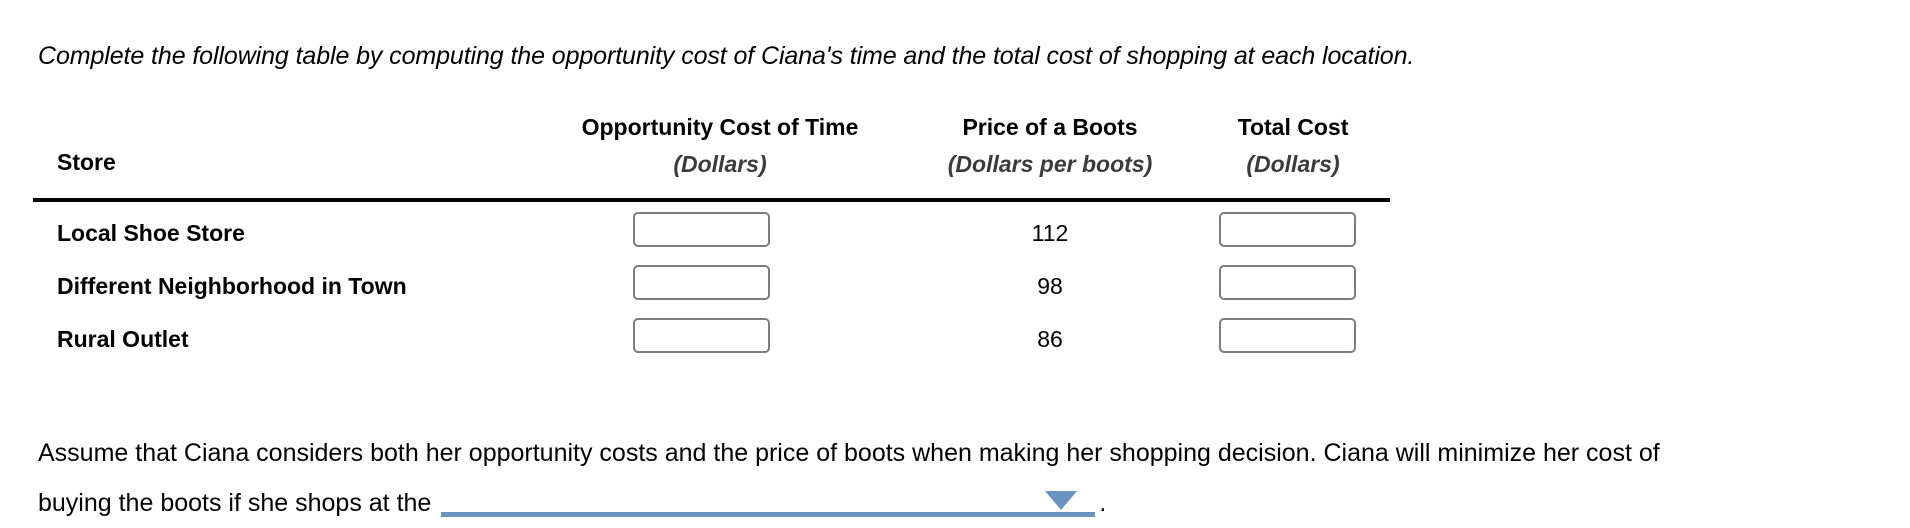  I want to click on price-value-different-neighborhood-in-town: 98, so click(1050, 286).